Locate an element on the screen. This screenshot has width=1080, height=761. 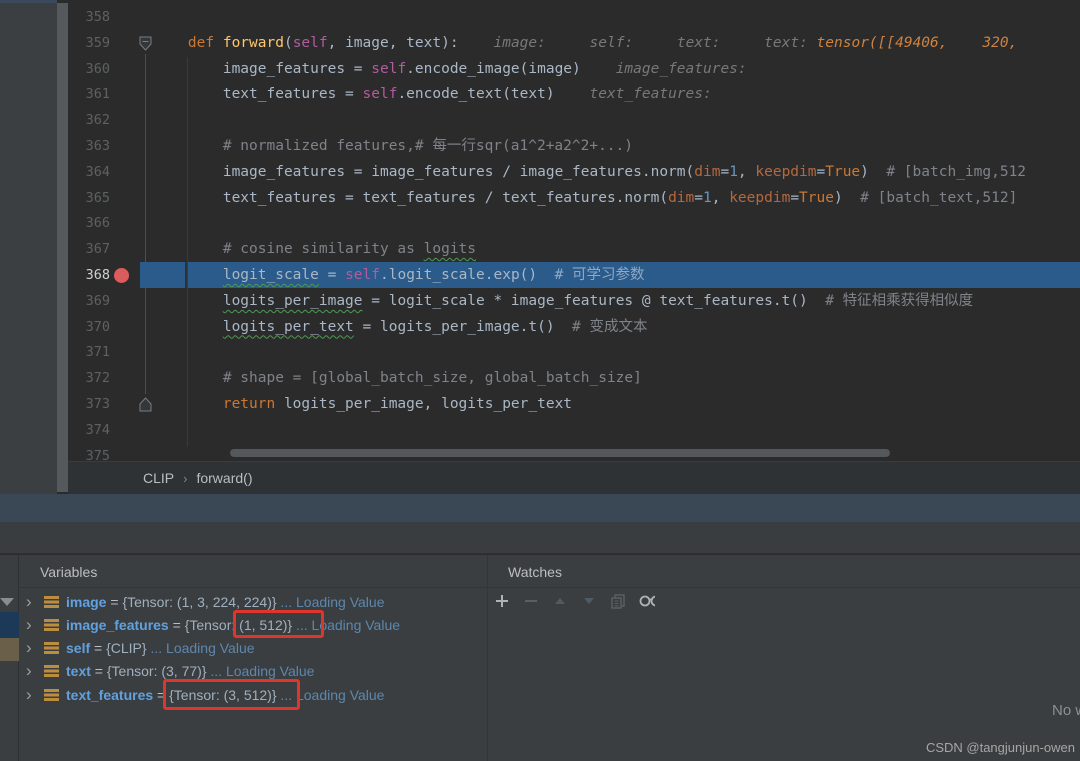
line-number: 366 is located at coordinates (89, 223).